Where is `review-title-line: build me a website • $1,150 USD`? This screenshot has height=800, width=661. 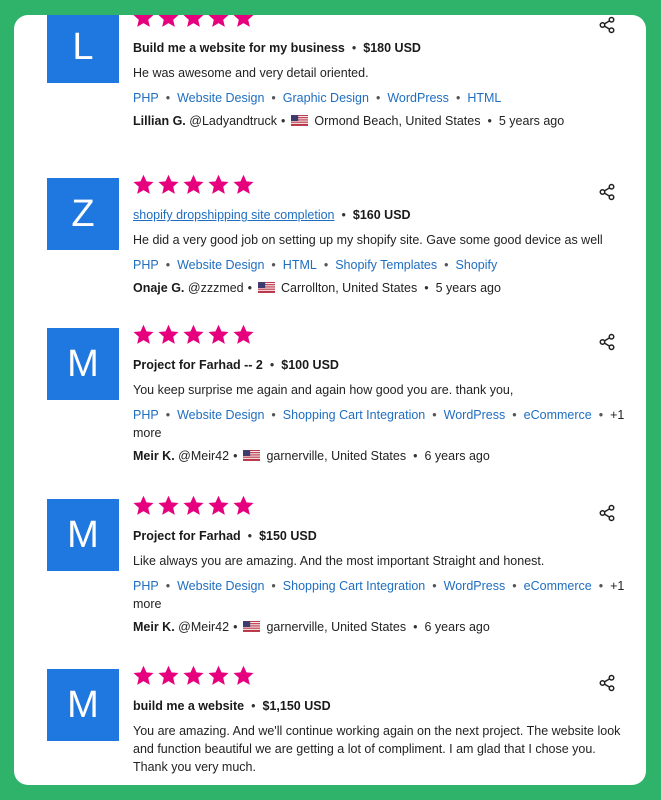 review-title-line: build me a website • $1,150 USD is located at coordinates (381, 706).